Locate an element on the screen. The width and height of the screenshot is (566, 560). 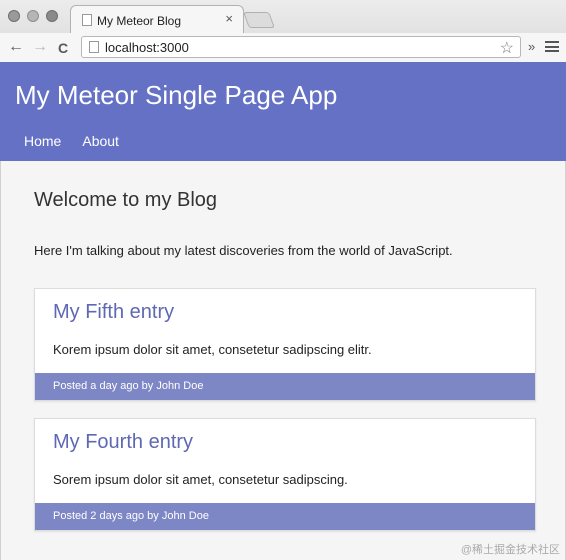
close-window-button is located at coordinates (14, 16).